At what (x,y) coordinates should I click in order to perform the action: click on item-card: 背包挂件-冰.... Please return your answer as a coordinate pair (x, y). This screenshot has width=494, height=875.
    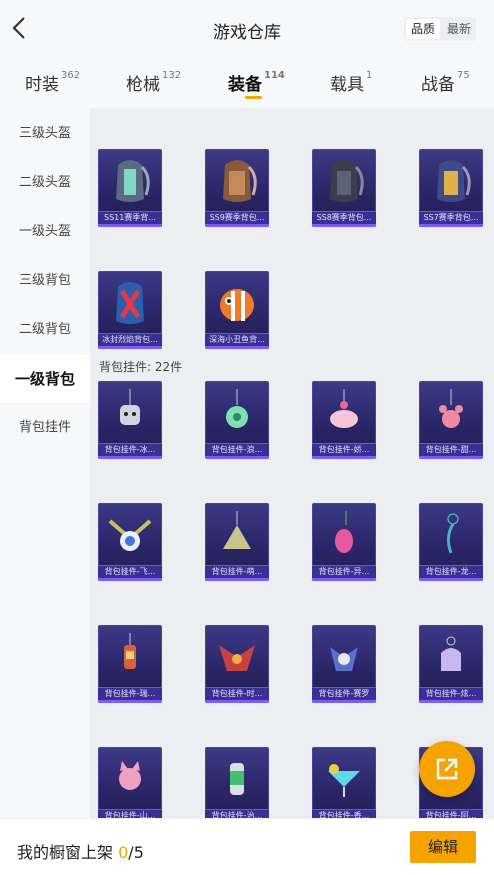
    Looking at the image, I should click on (130, 420).